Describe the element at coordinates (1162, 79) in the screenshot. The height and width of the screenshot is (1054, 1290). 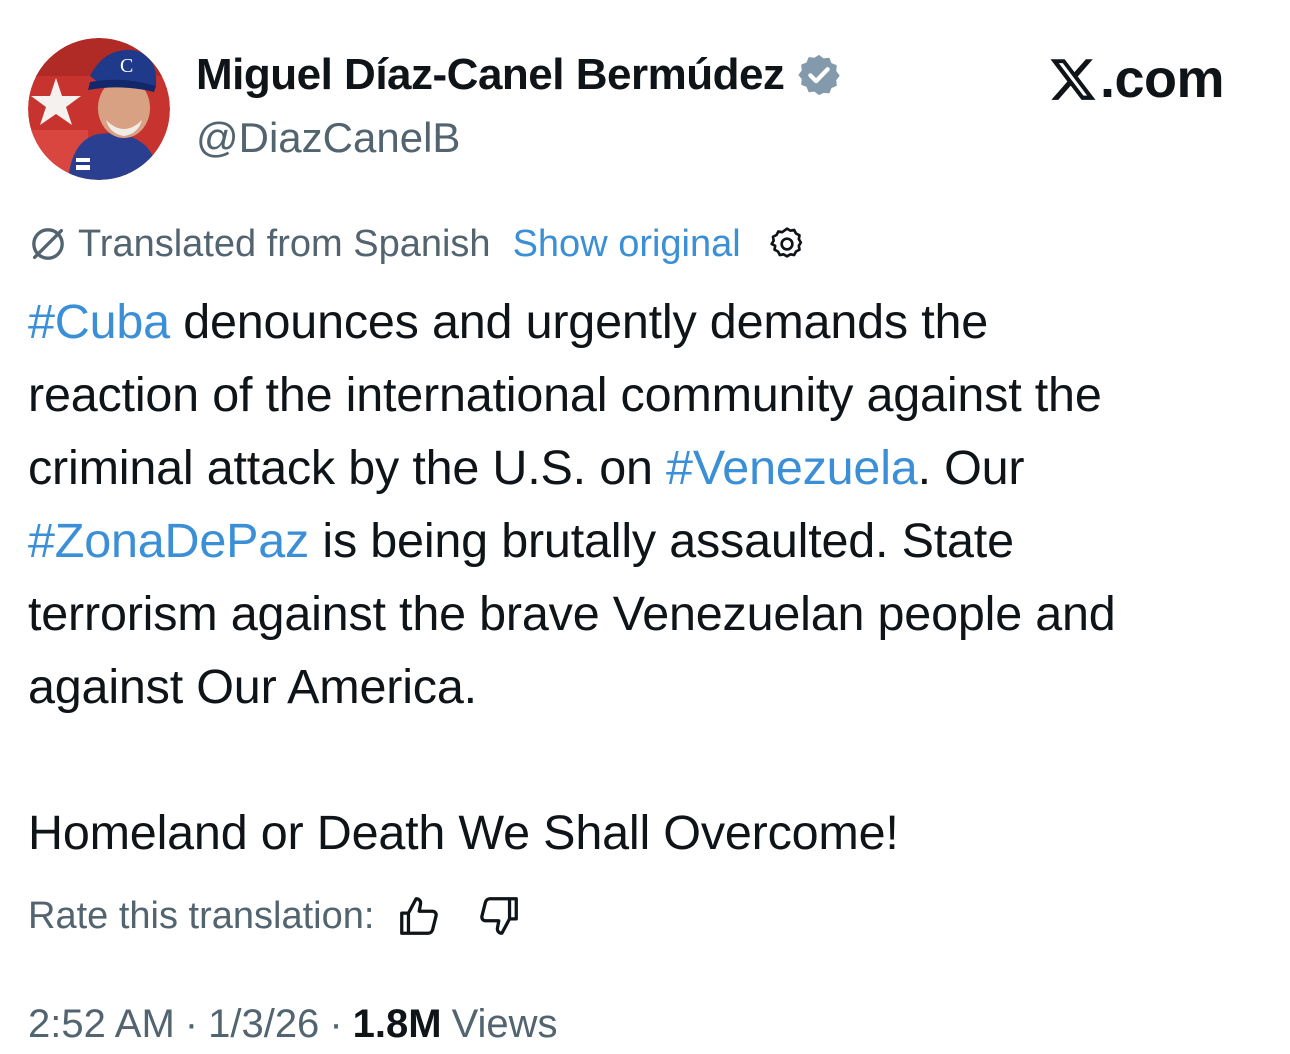
I see `brand-label: .com` at that location.